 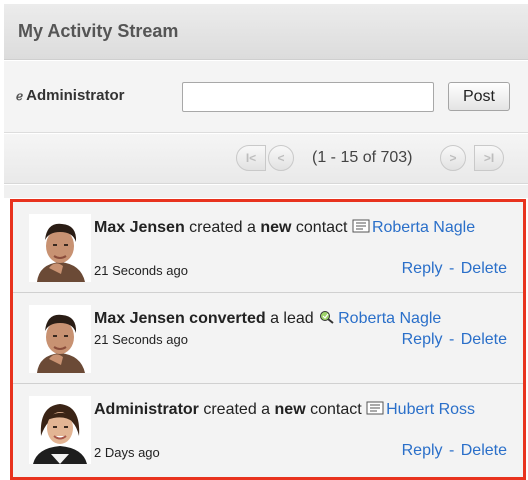 I want to click on double-chevron-down-icon: ℯ, so click(x=20, y=95).